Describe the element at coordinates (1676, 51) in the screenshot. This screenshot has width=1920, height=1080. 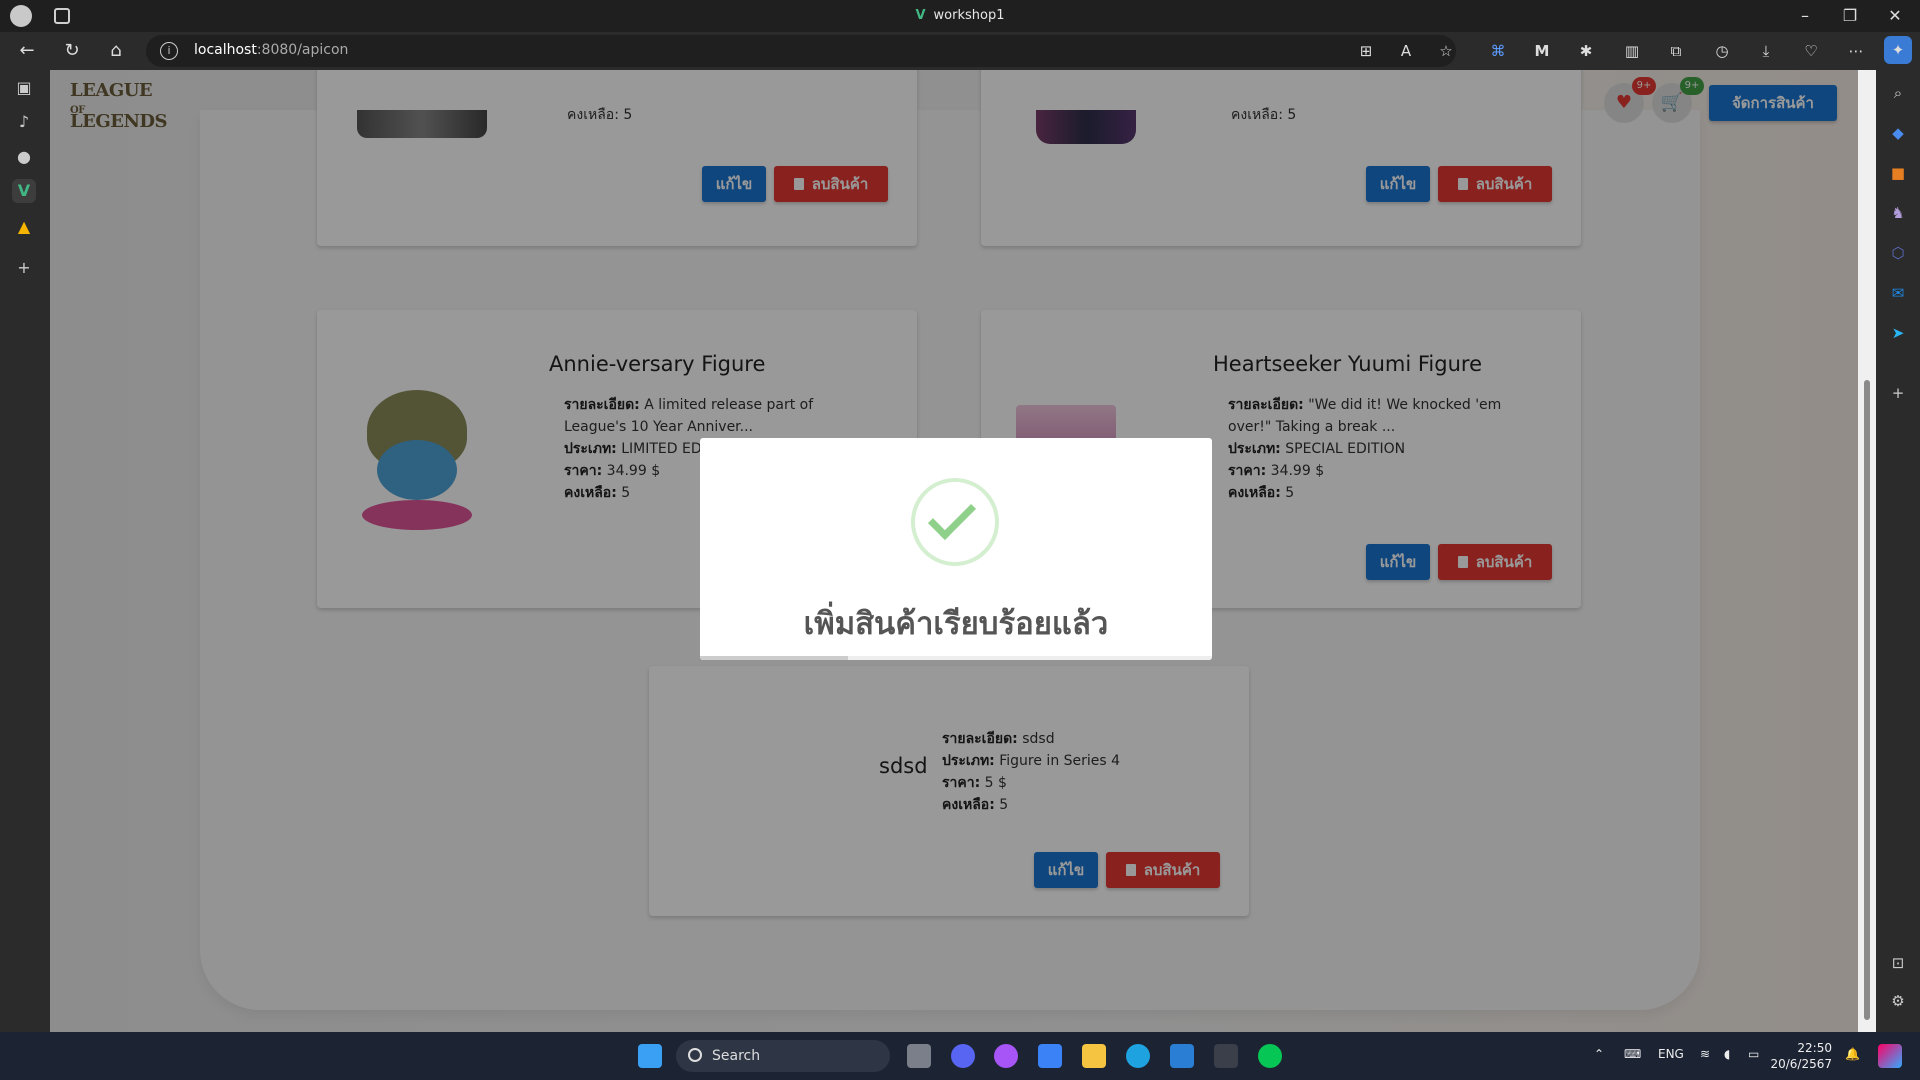
I see `collections-icon: ⧉` at that location.